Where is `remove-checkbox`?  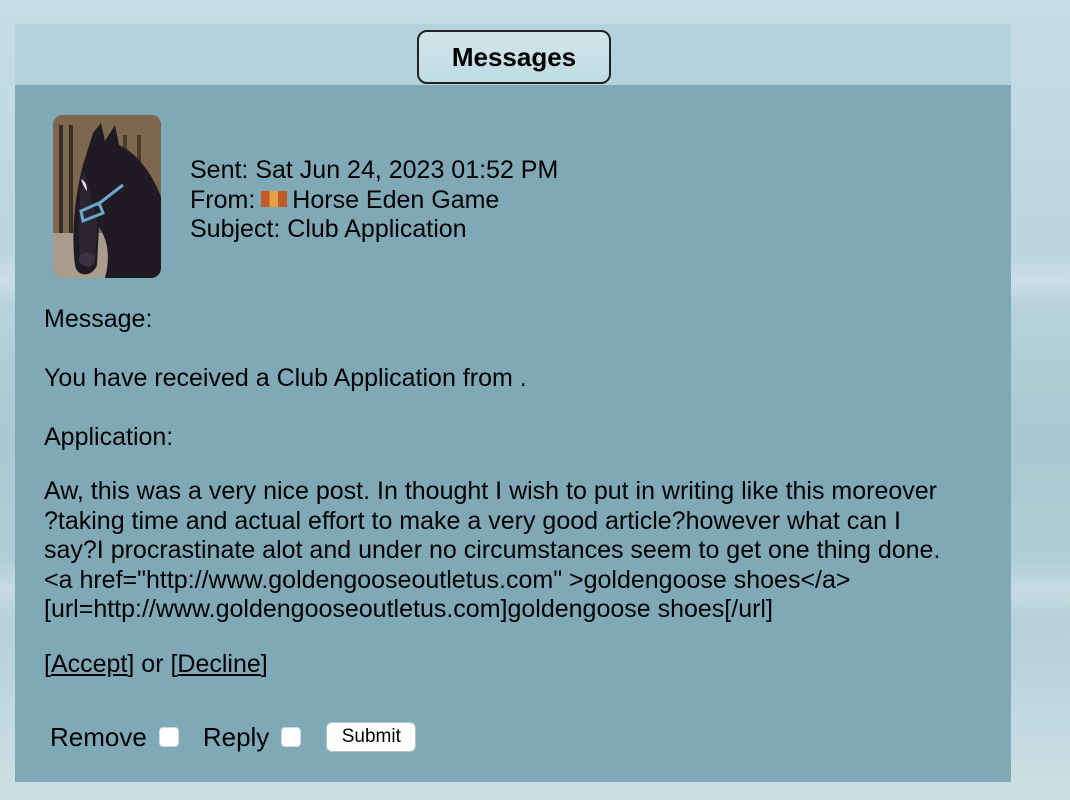
remove-checkbox is located at coordinates (168, 737).